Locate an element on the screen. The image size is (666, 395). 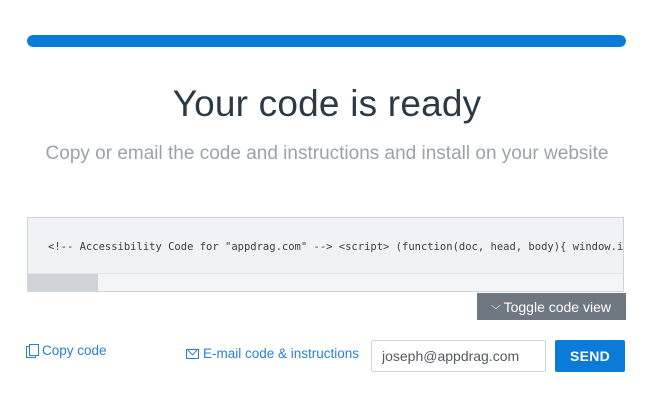
copy-code-label: Copy code is located at coordinates (74, 350).